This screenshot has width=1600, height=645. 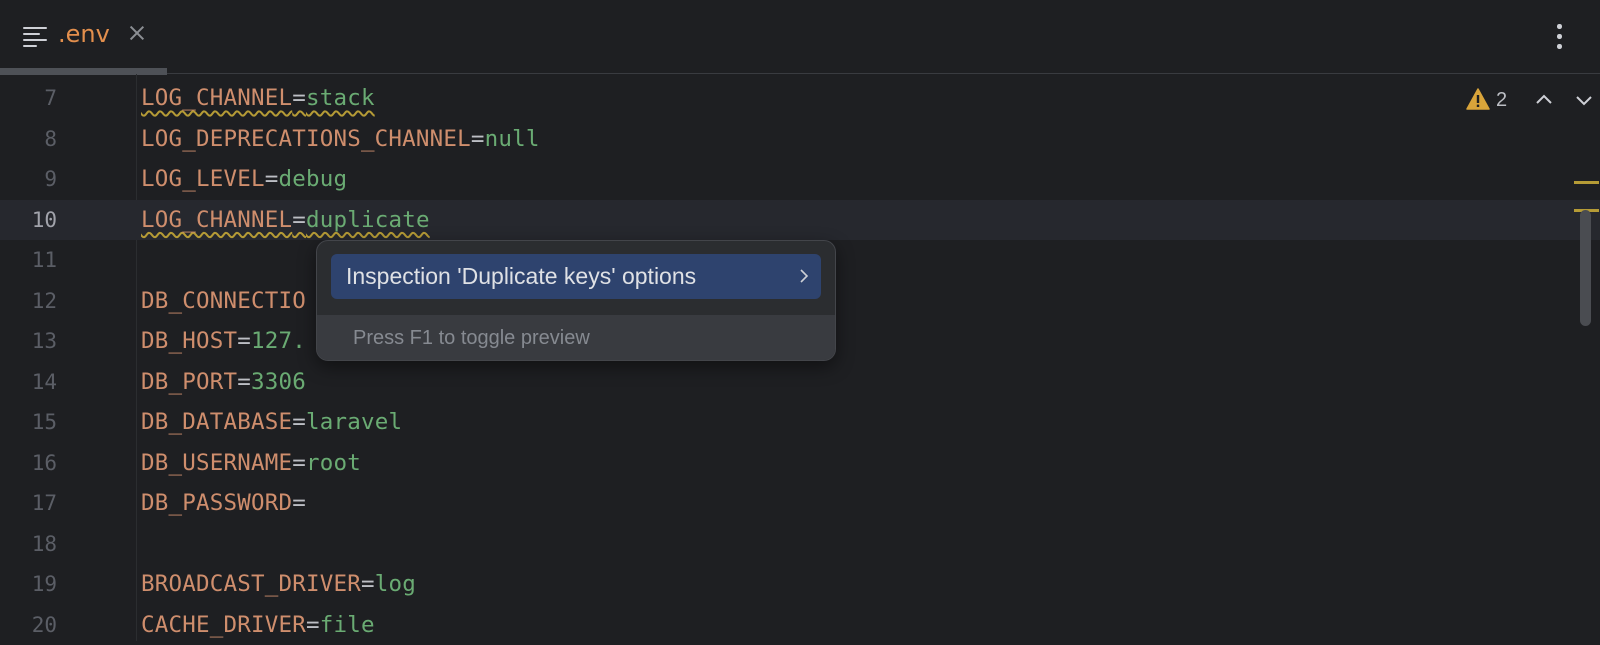 I want to click on code-text: DB_PORT=3306, so click(x=223, y=382).